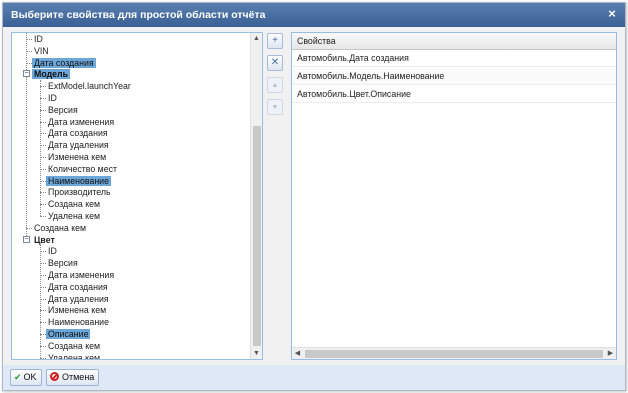 This screenshot has height=393, width=628. What do you see at coordinates (257, 236) in the screenshot?
I see `tree-scroll-thumb` at bounding box center [257, 236].